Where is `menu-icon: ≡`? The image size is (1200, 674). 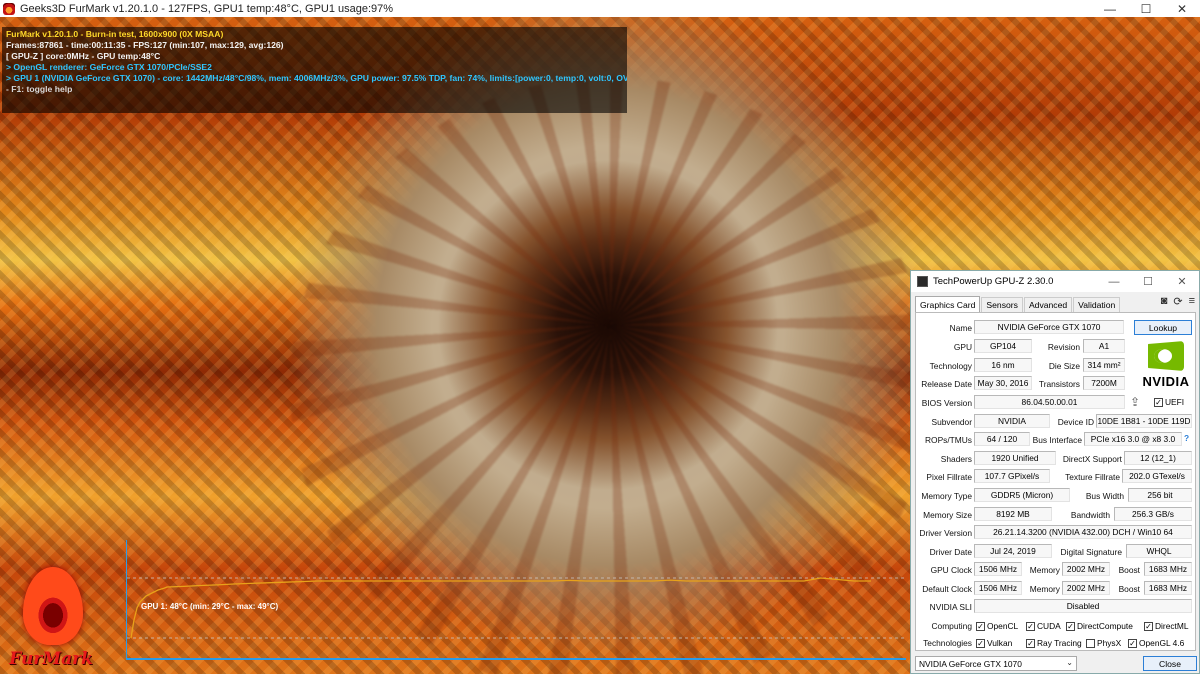 menu-icon: ≡ is located at coordinates (1192, 301).